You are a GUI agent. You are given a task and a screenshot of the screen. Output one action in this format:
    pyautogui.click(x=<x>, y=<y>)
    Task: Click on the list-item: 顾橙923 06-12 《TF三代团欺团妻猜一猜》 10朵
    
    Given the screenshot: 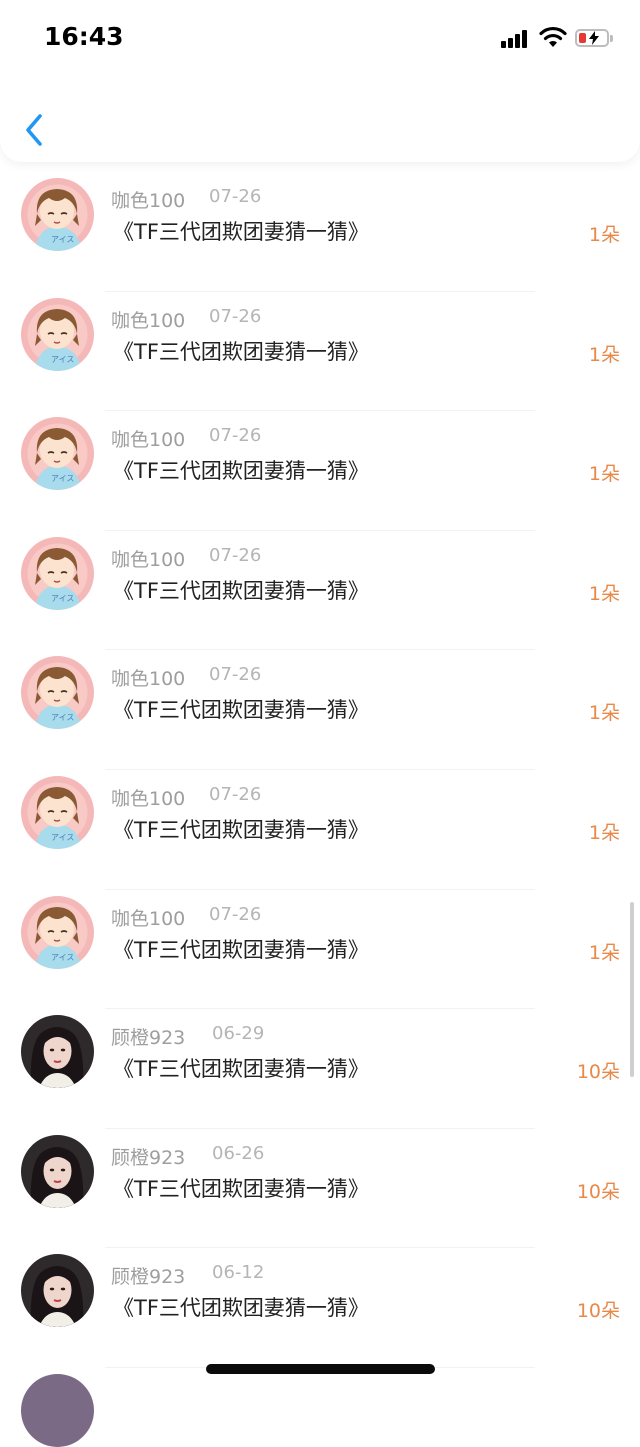 What is the action you would take?
    pyautogui.click(x=320, y=1308)
    